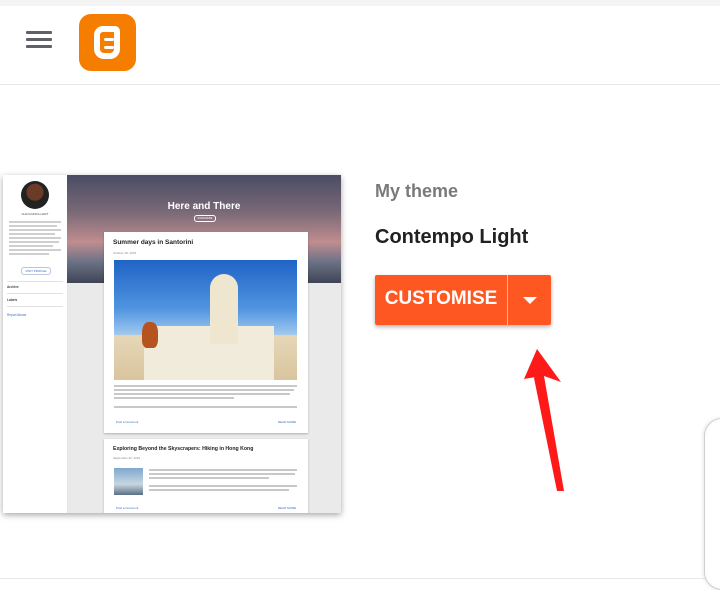  Describe the element at coordinates (128, 481) in the screenshot. I see `preview-post-thumbnail` at that location.